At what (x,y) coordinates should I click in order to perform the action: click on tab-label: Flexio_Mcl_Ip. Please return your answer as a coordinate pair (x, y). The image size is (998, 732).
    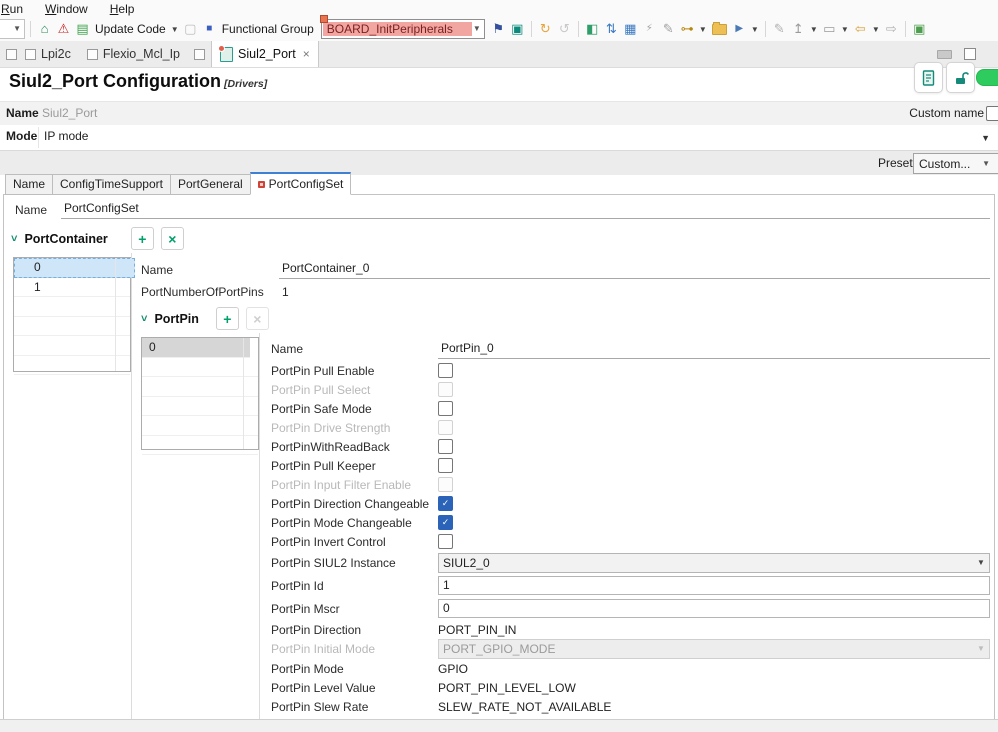
    Looking at the image, I should click on (141, 54).